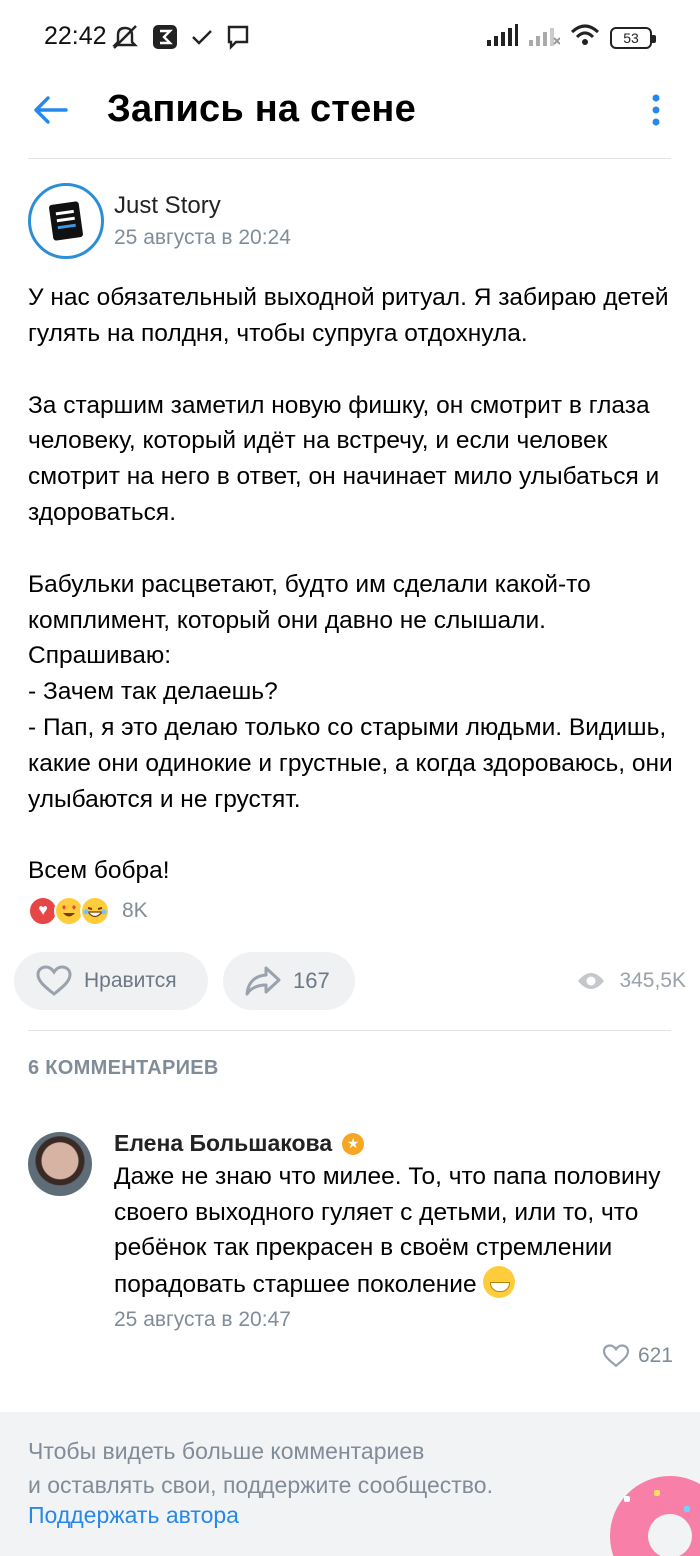 The width and height of the screenshot is (700, 1556). Describe the element at coordinates (165, 39) in the screenshot. I see `app-icon` at that location.